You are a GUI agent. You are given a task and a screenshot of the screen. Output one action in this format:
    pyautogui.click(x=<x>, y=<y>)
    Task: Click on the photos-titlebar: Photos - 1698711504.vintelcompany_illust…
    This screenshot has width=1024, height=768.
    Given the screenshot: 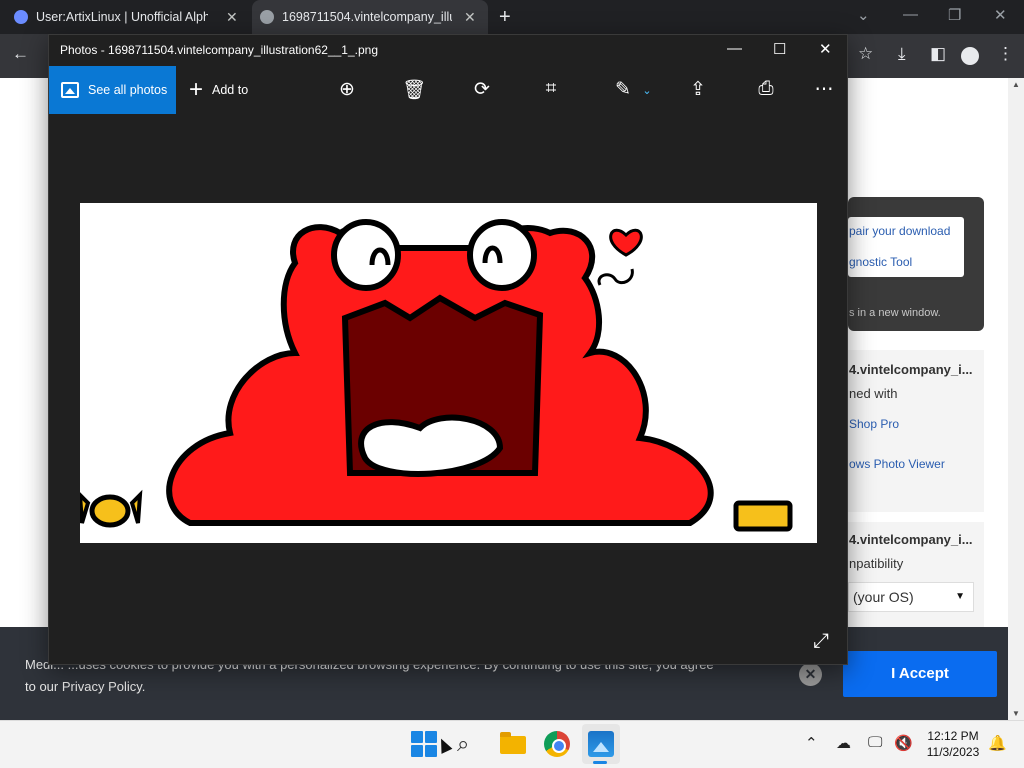 What is the action you would take?
    pyautogui.click(x=448, y=50)
    